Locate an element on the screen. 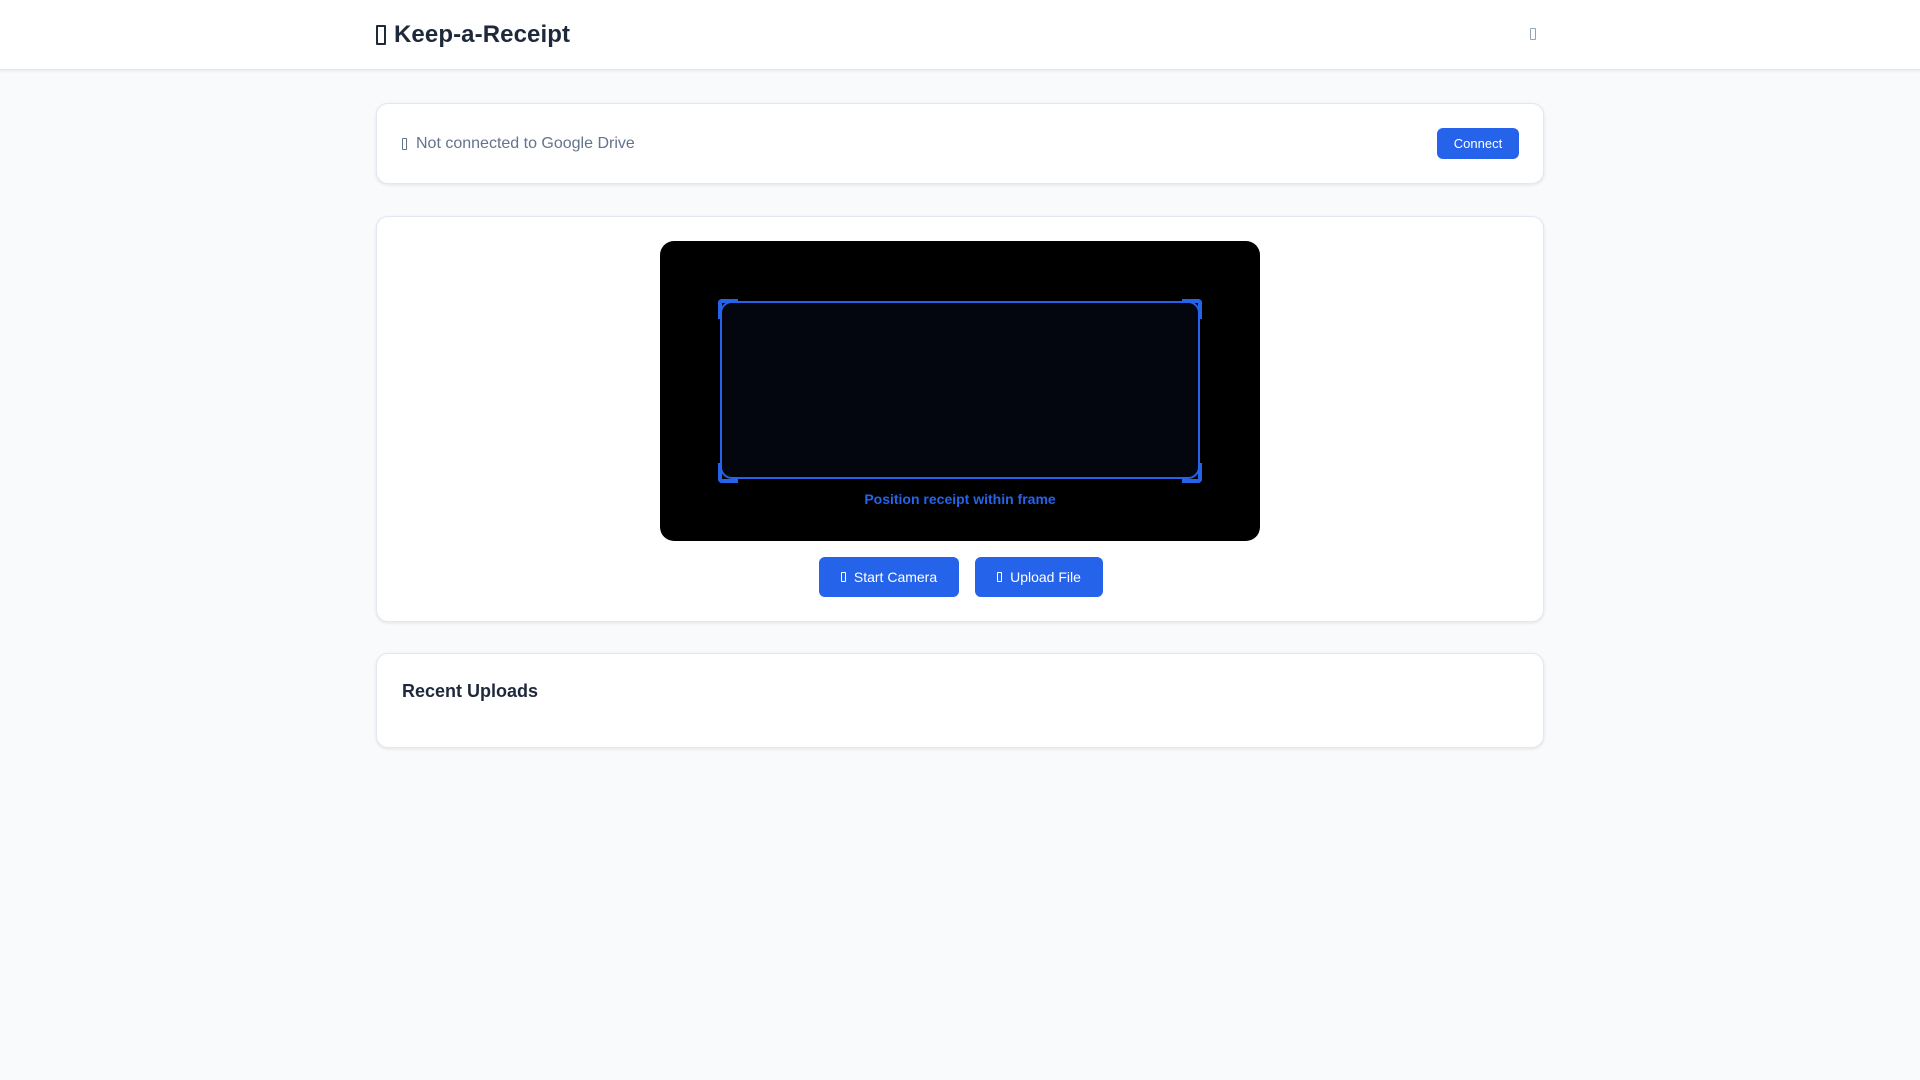 Image resolution: width=1920 pixels, height=1080 pixels. frame-corner-top-right is located at coordinates (1192, 309).